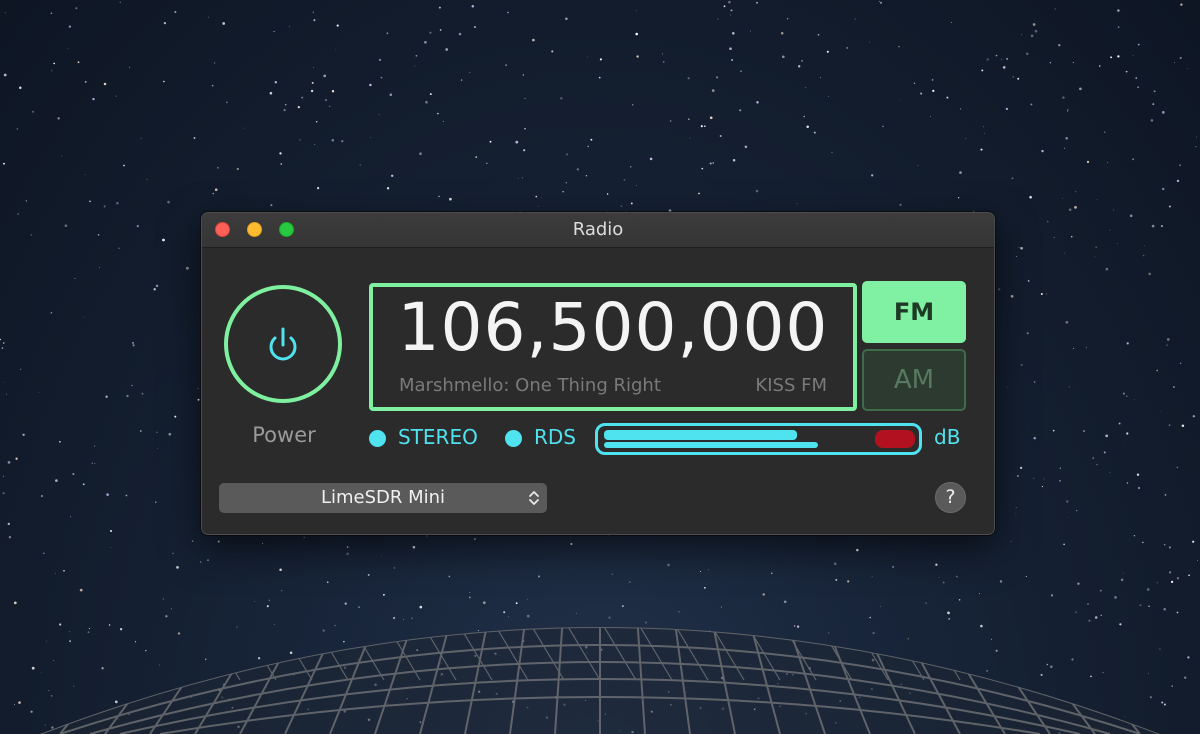 This screenshot has height=734, width=1200. Describe the element at coordinates (895, 439) in the screenshot. I see `peak-indicator` at that location.